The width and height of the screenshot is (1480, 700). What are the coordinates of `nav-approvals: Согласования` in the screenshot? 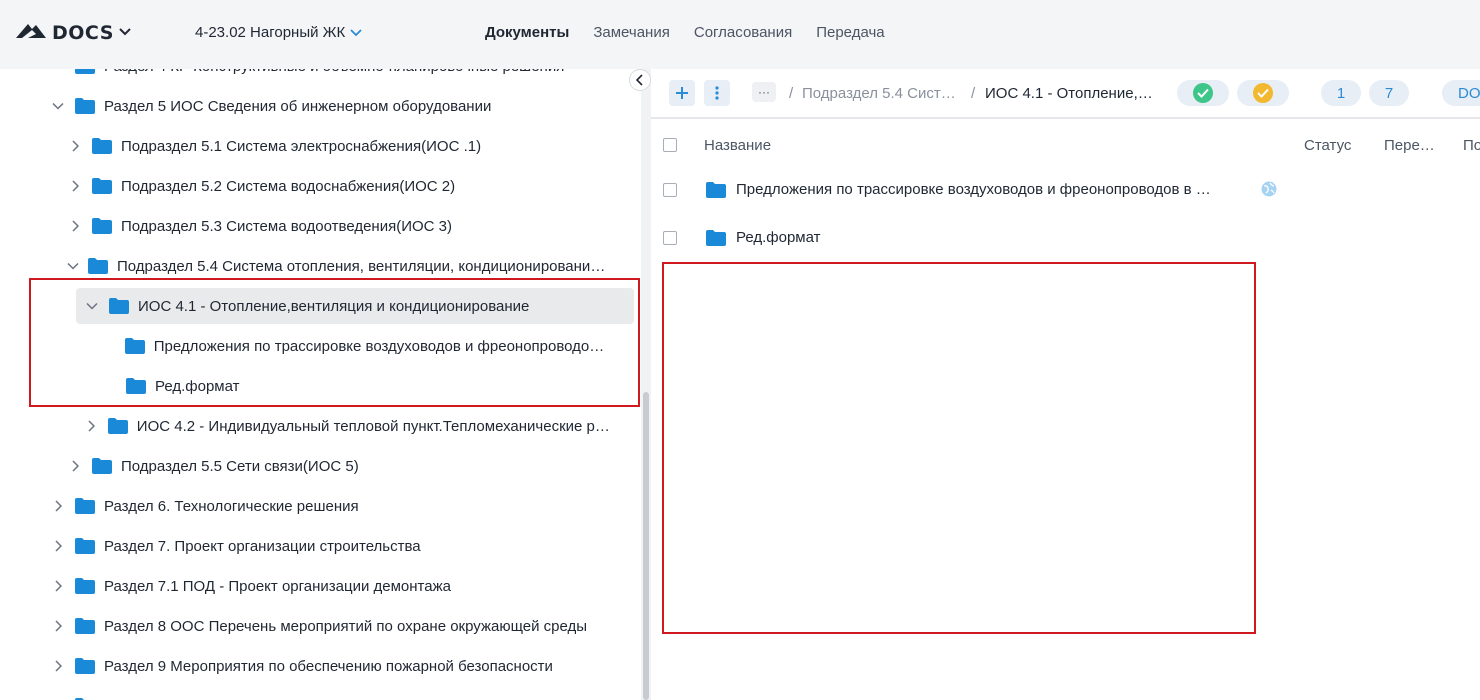 It's located at (743, 32).